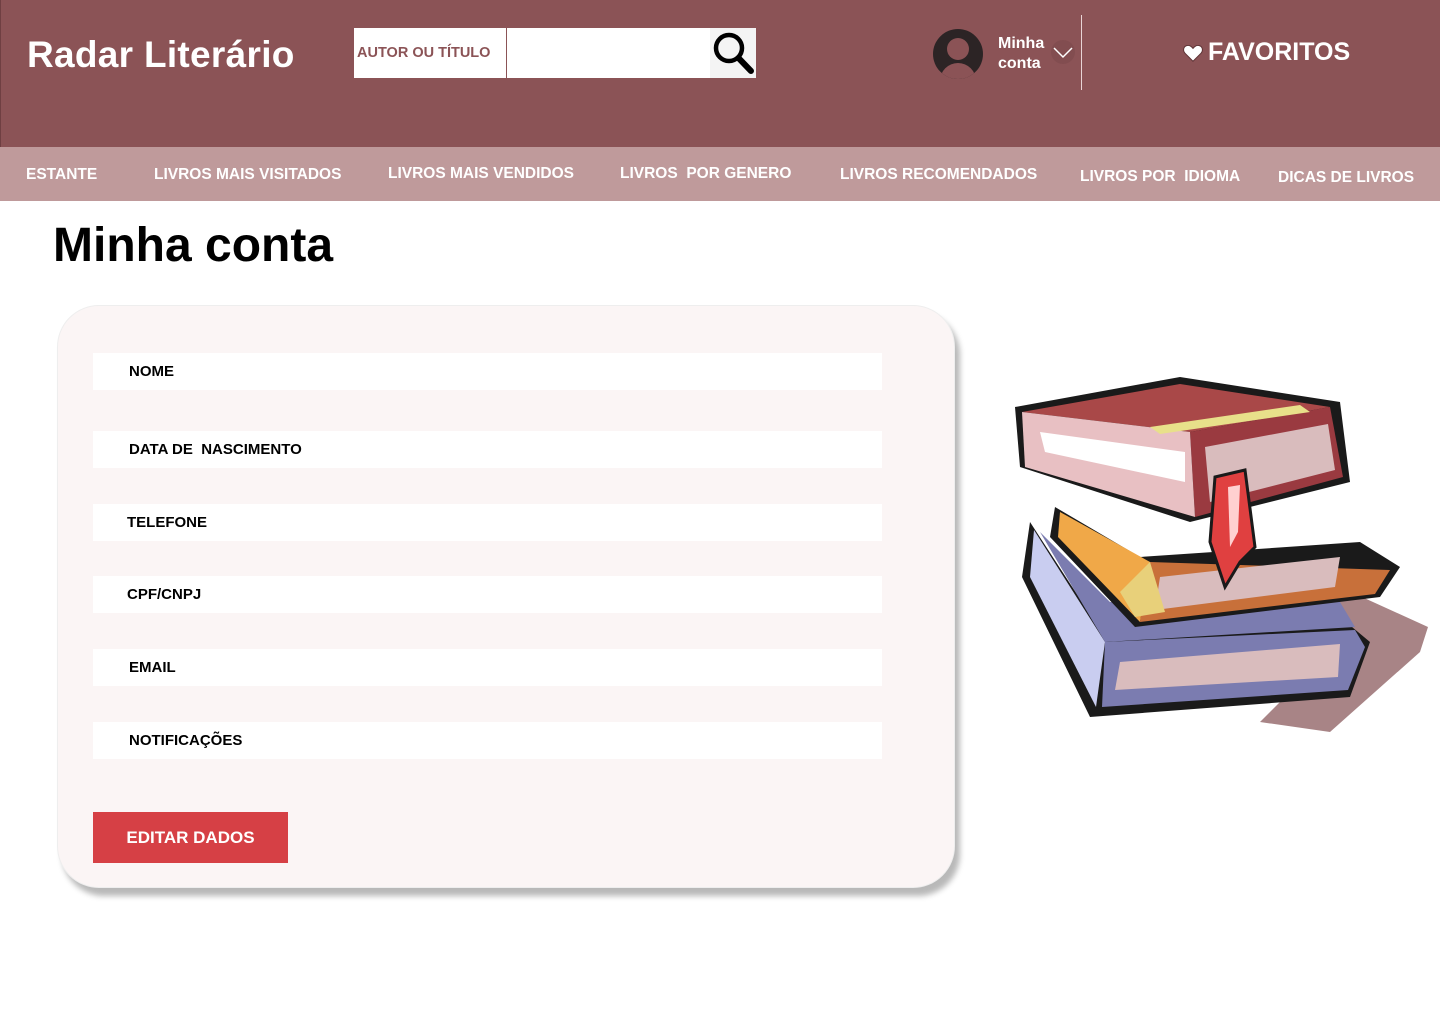 This screenshot has height=1024, width=1440. What do you see at coordinates (193, 245) in the screenshot?
I see `page-title: Minha conta` at bounding box center [193, 245].